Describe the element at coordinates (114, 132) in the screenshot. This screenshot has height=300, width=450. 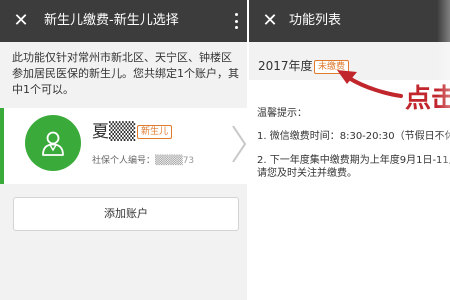
I see `account-name: 夏▒▒` at that location.